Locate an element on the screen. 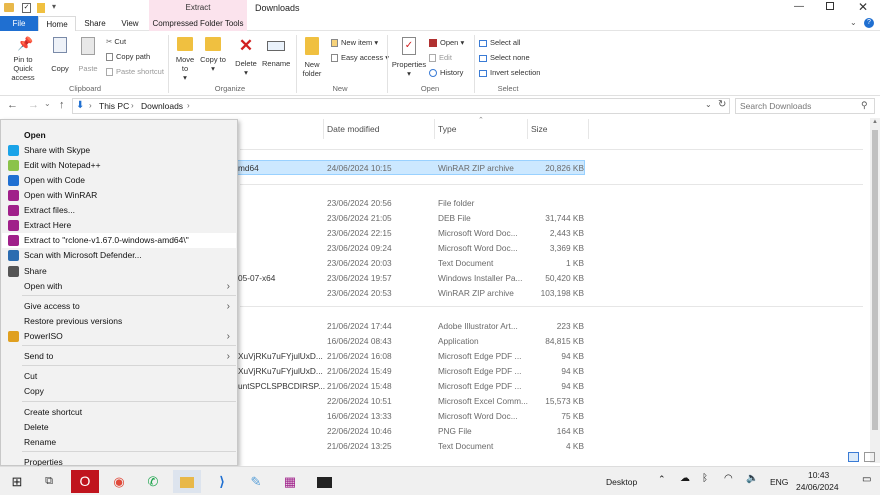 Image resolution: width=880 pixels, height=495 pixels. minimize-button: — is located at coordinates (799, 6).